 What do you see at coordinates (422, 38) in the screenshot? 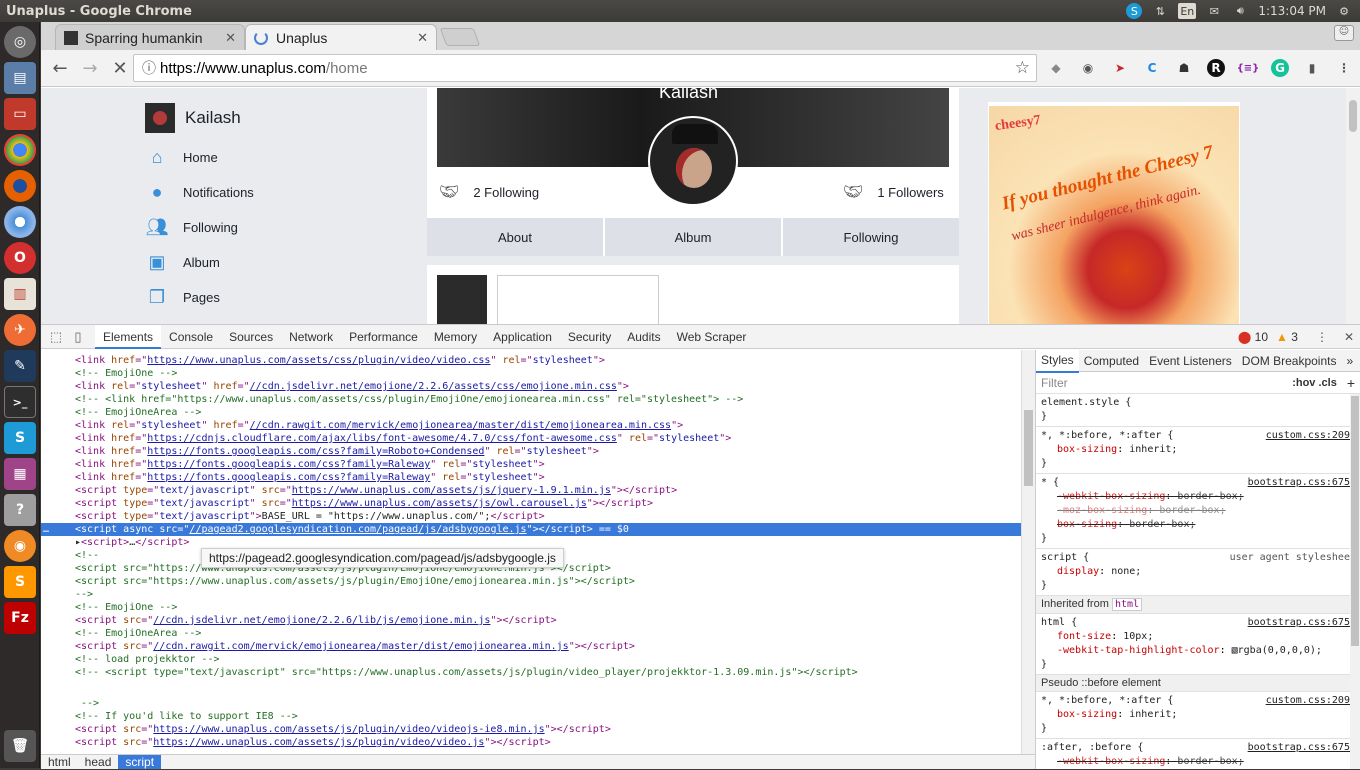
I see `close-tab-icon: ✕` at bounding box center [422, 38].